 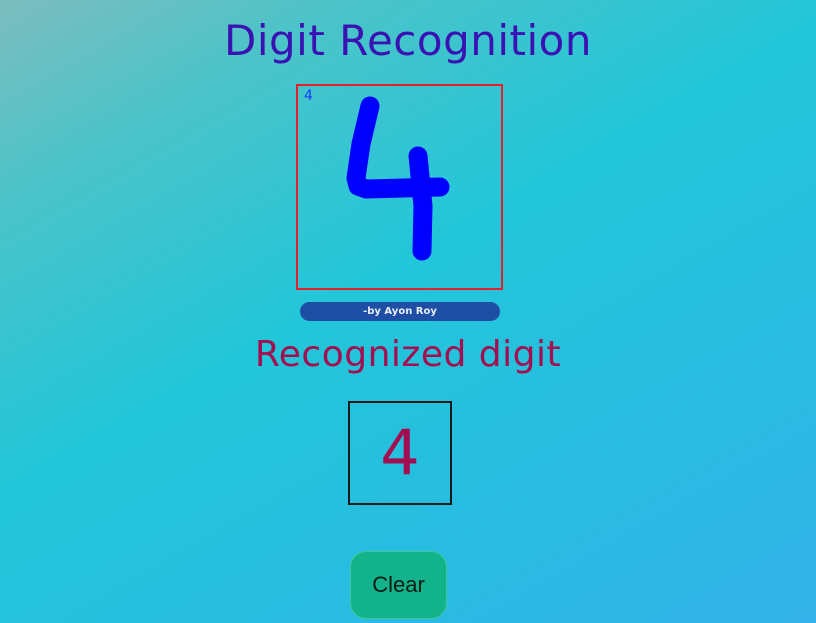 I want to click on handwritten-stroke, so click(x=398, y=178).